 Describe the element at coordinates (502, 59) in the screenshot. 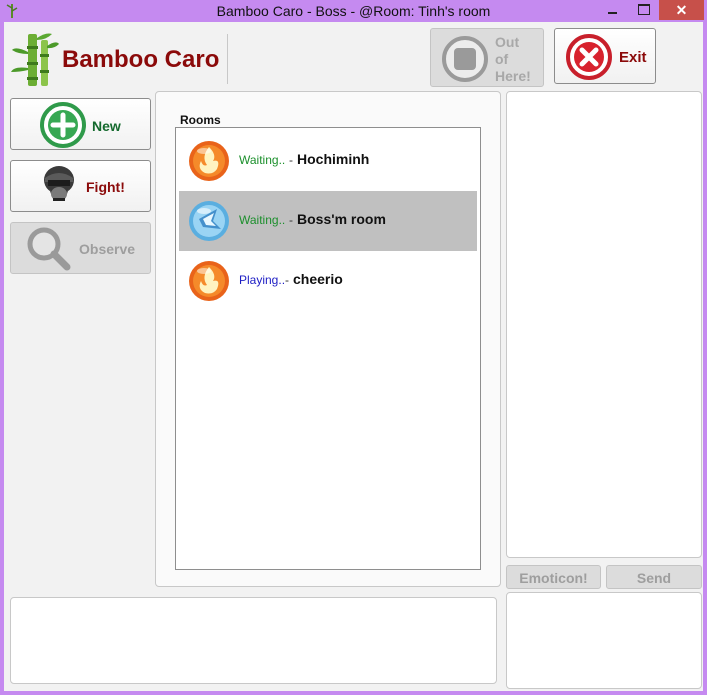

I see `out-label-line-2: of` at that location.